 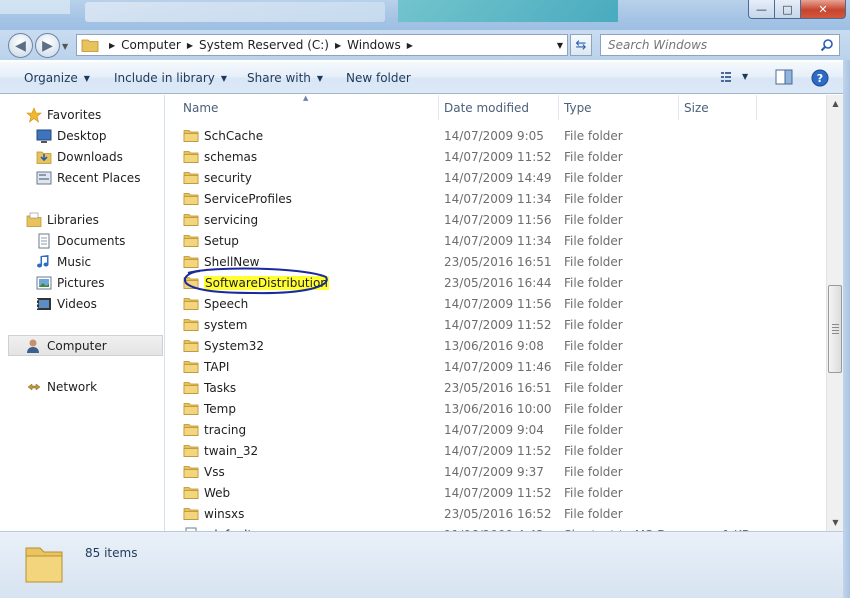 I want to click on file-name: Temp, so click(x=220, y=409).